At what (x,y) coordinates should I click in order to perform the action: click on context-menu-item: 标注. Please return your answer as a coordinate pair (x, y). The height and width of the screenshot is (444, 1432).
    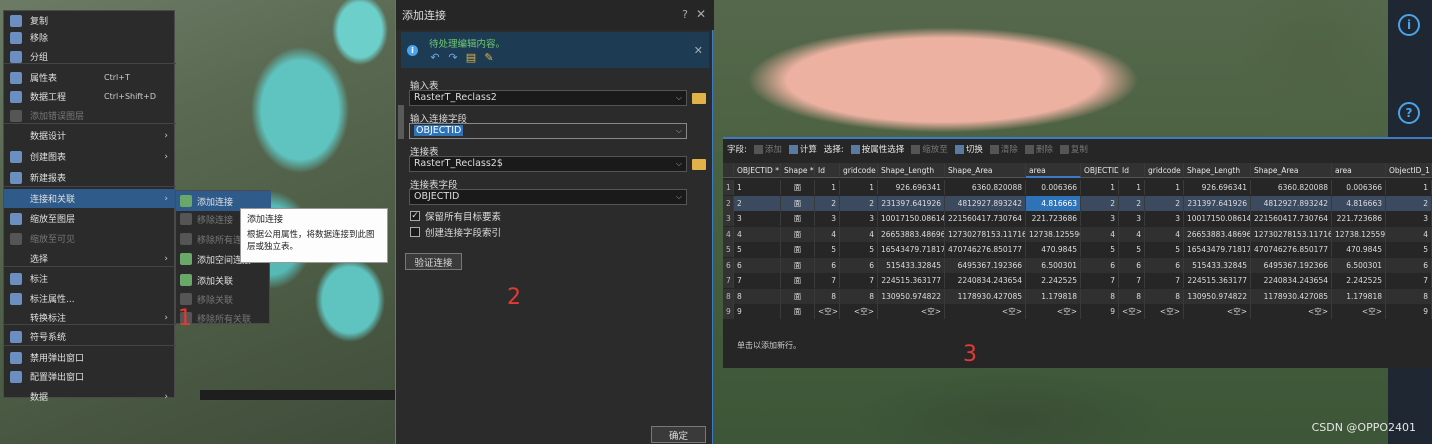
    Looking at the image, I should click on (90, 278).